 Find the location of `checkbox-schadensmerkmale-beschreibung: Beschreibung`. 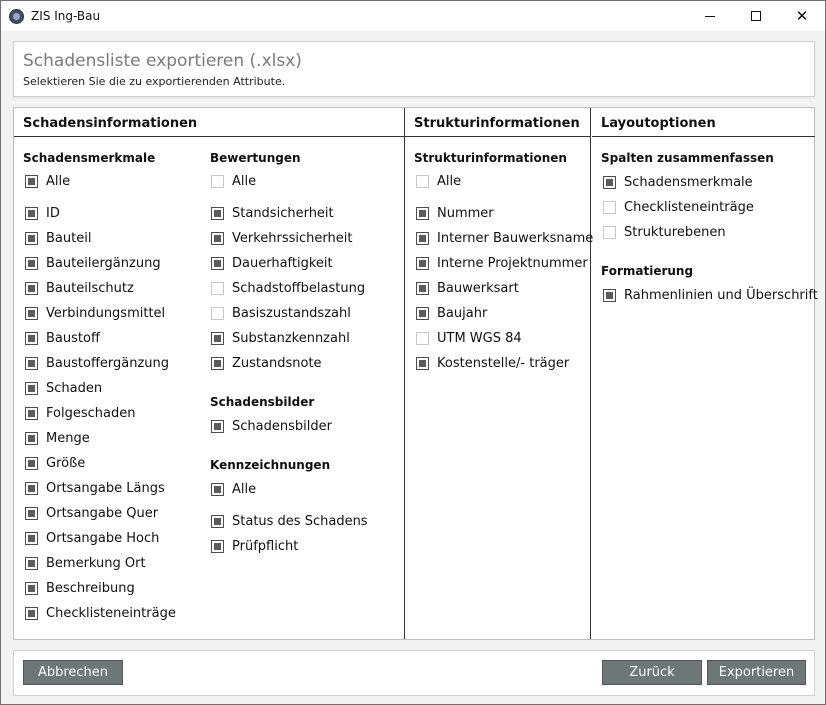

checkbox-schadensmerkmale-beschreibung: Beschreibung is located at coordinates (80, 588).